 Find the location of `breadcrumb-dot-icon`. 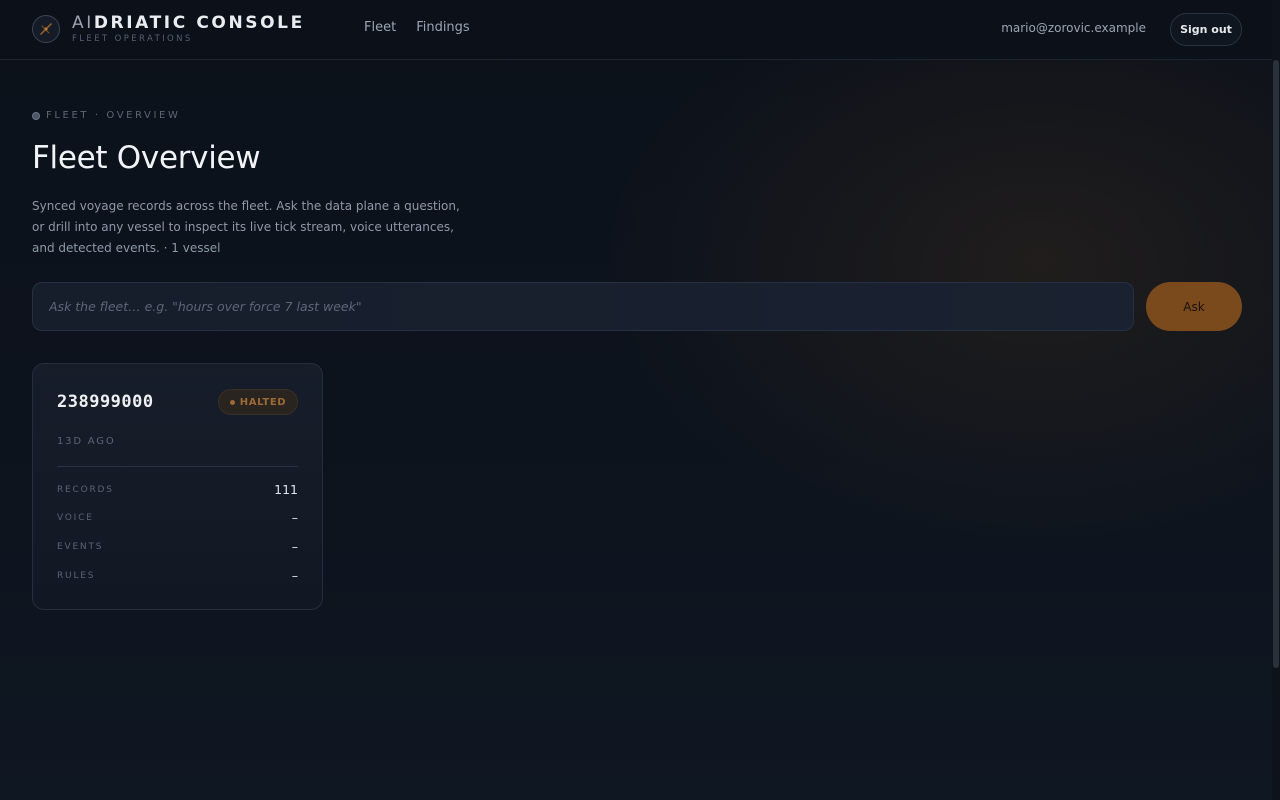

breadcrumb-dot-icon is located at coordinates (36, 115).